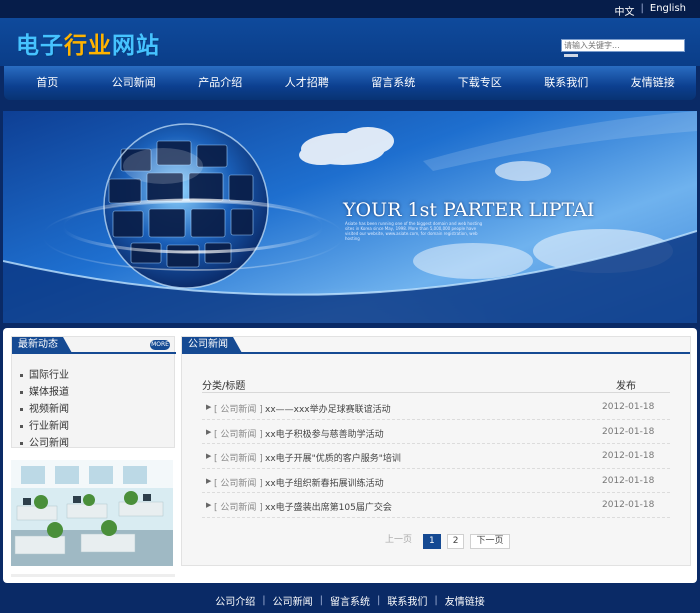  Describe the element at coordinates (480, 83) in the screenshot. I see `nav-item-downloads: 下载专区` at that location.